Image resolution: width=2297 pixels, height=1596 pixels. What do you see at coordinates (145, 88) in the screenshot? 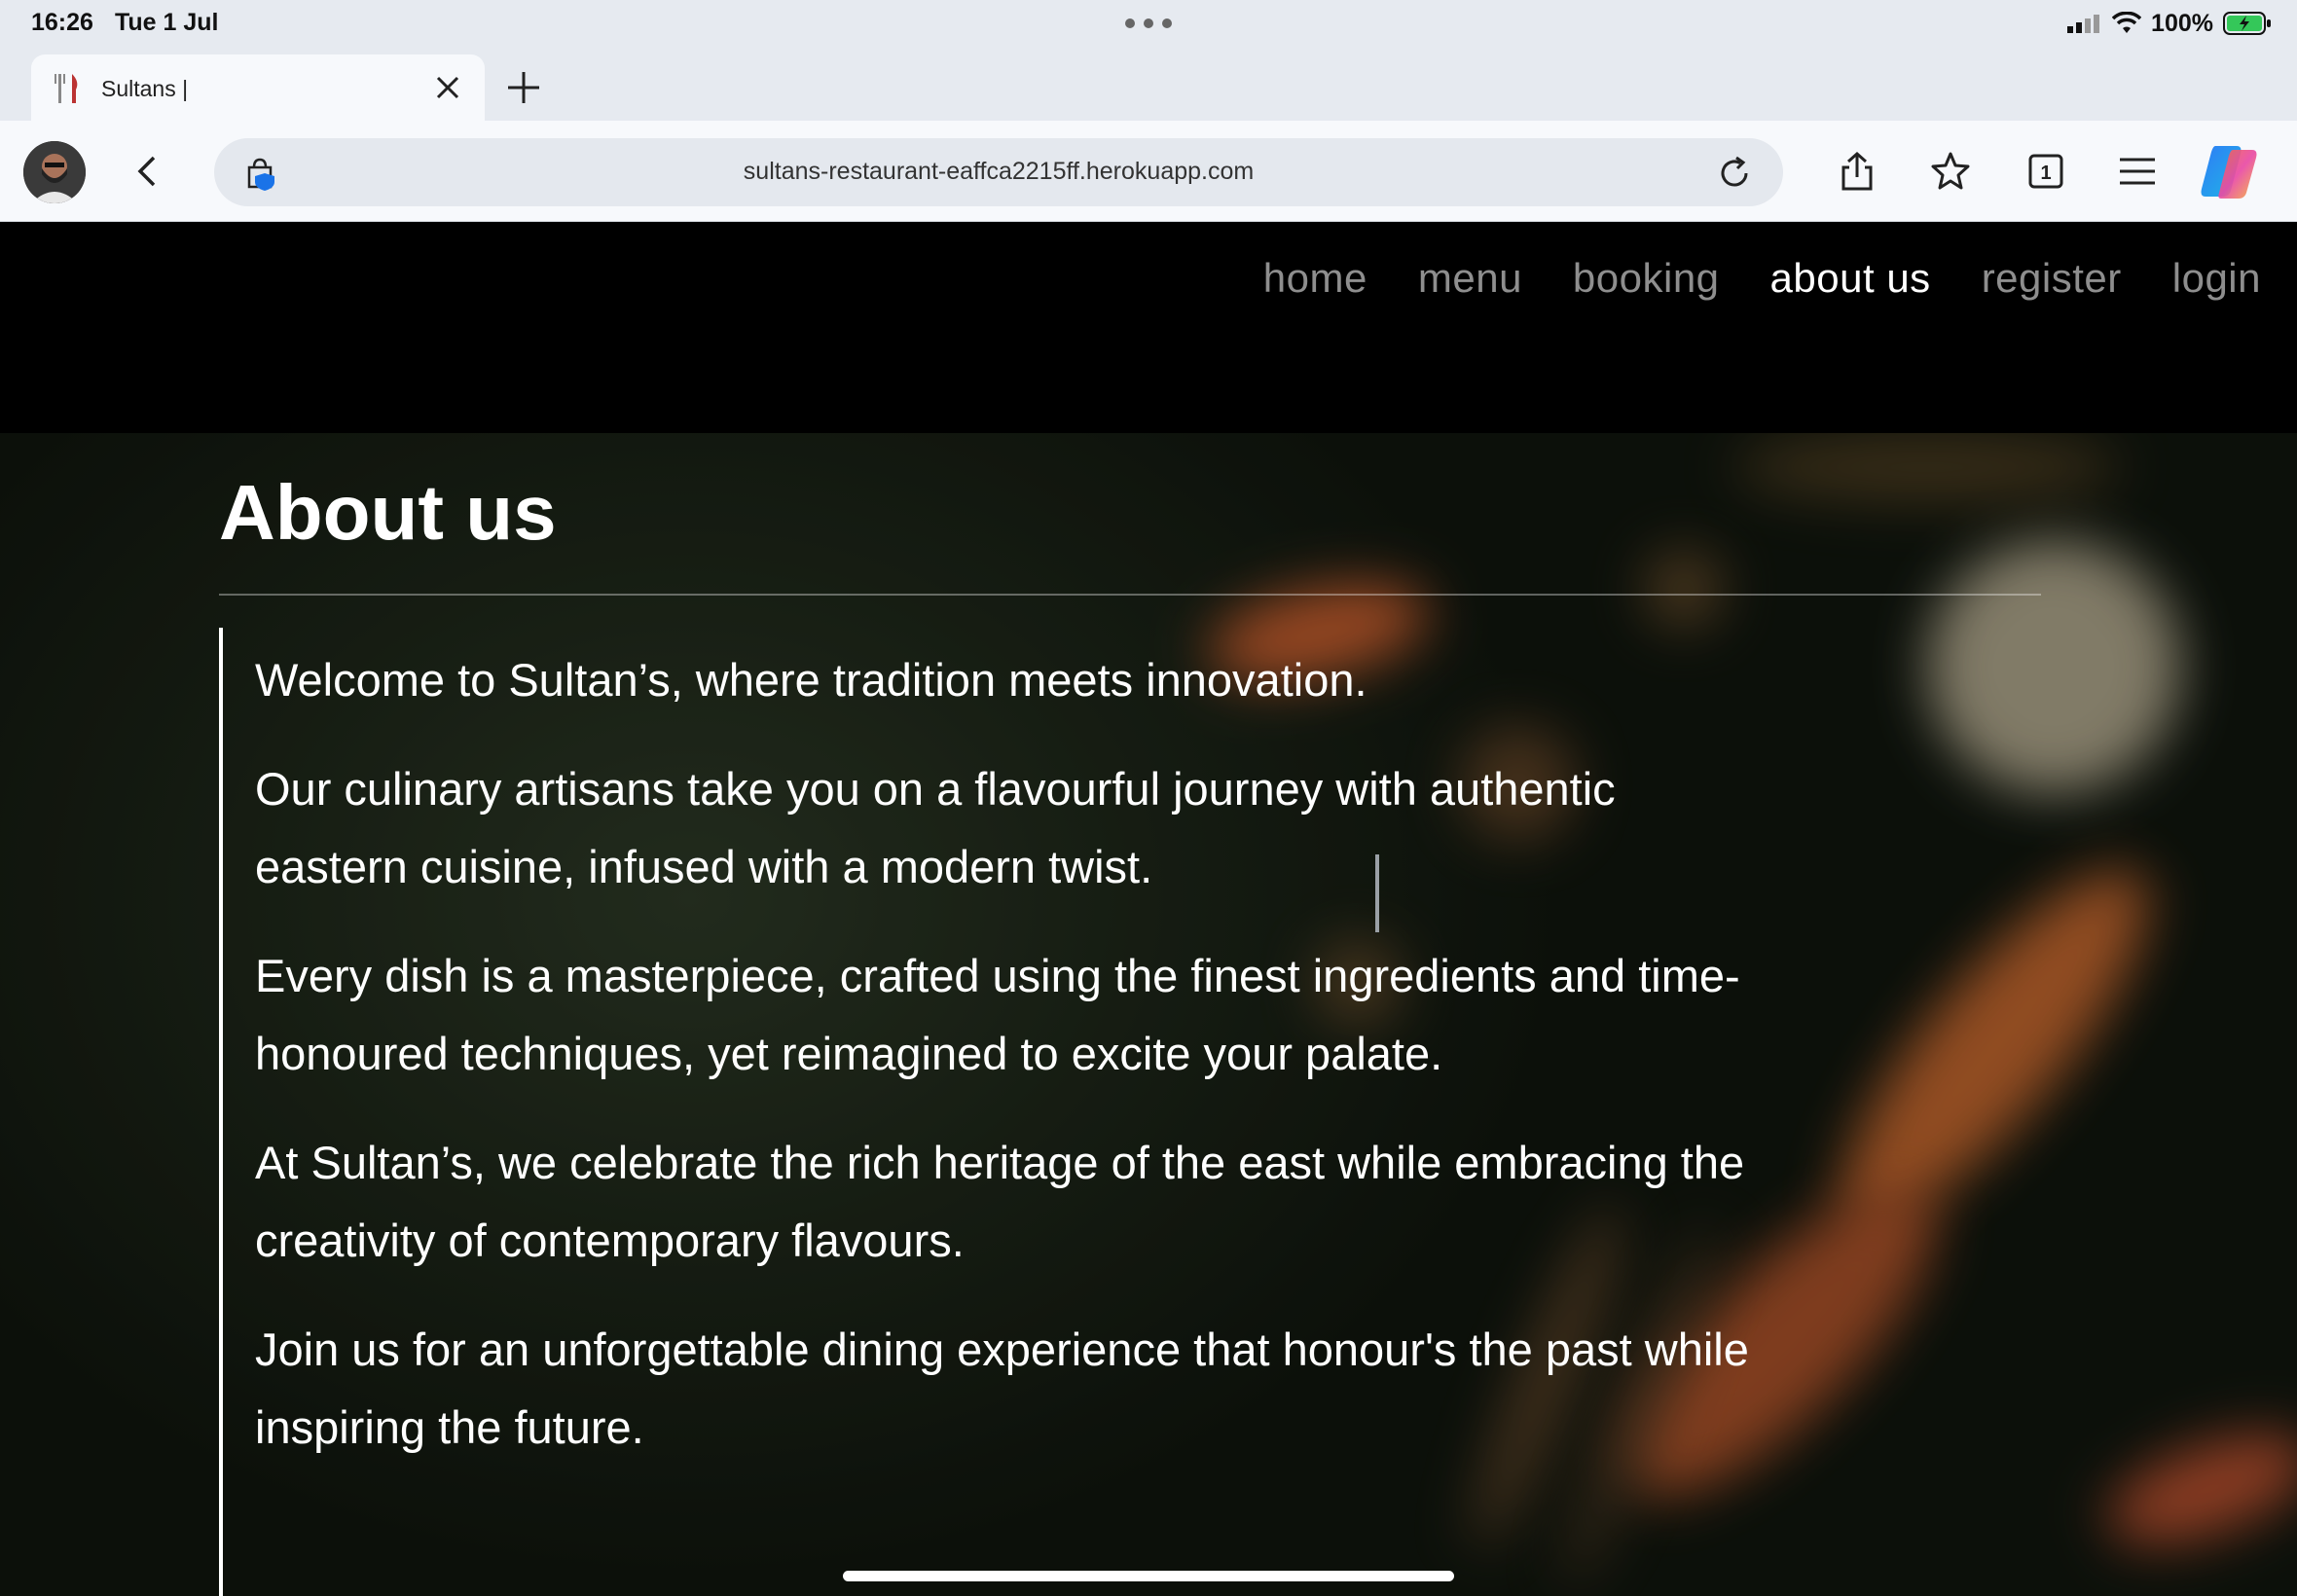
I see `tab-title: Sultans |` at bounding box center [145, 88].